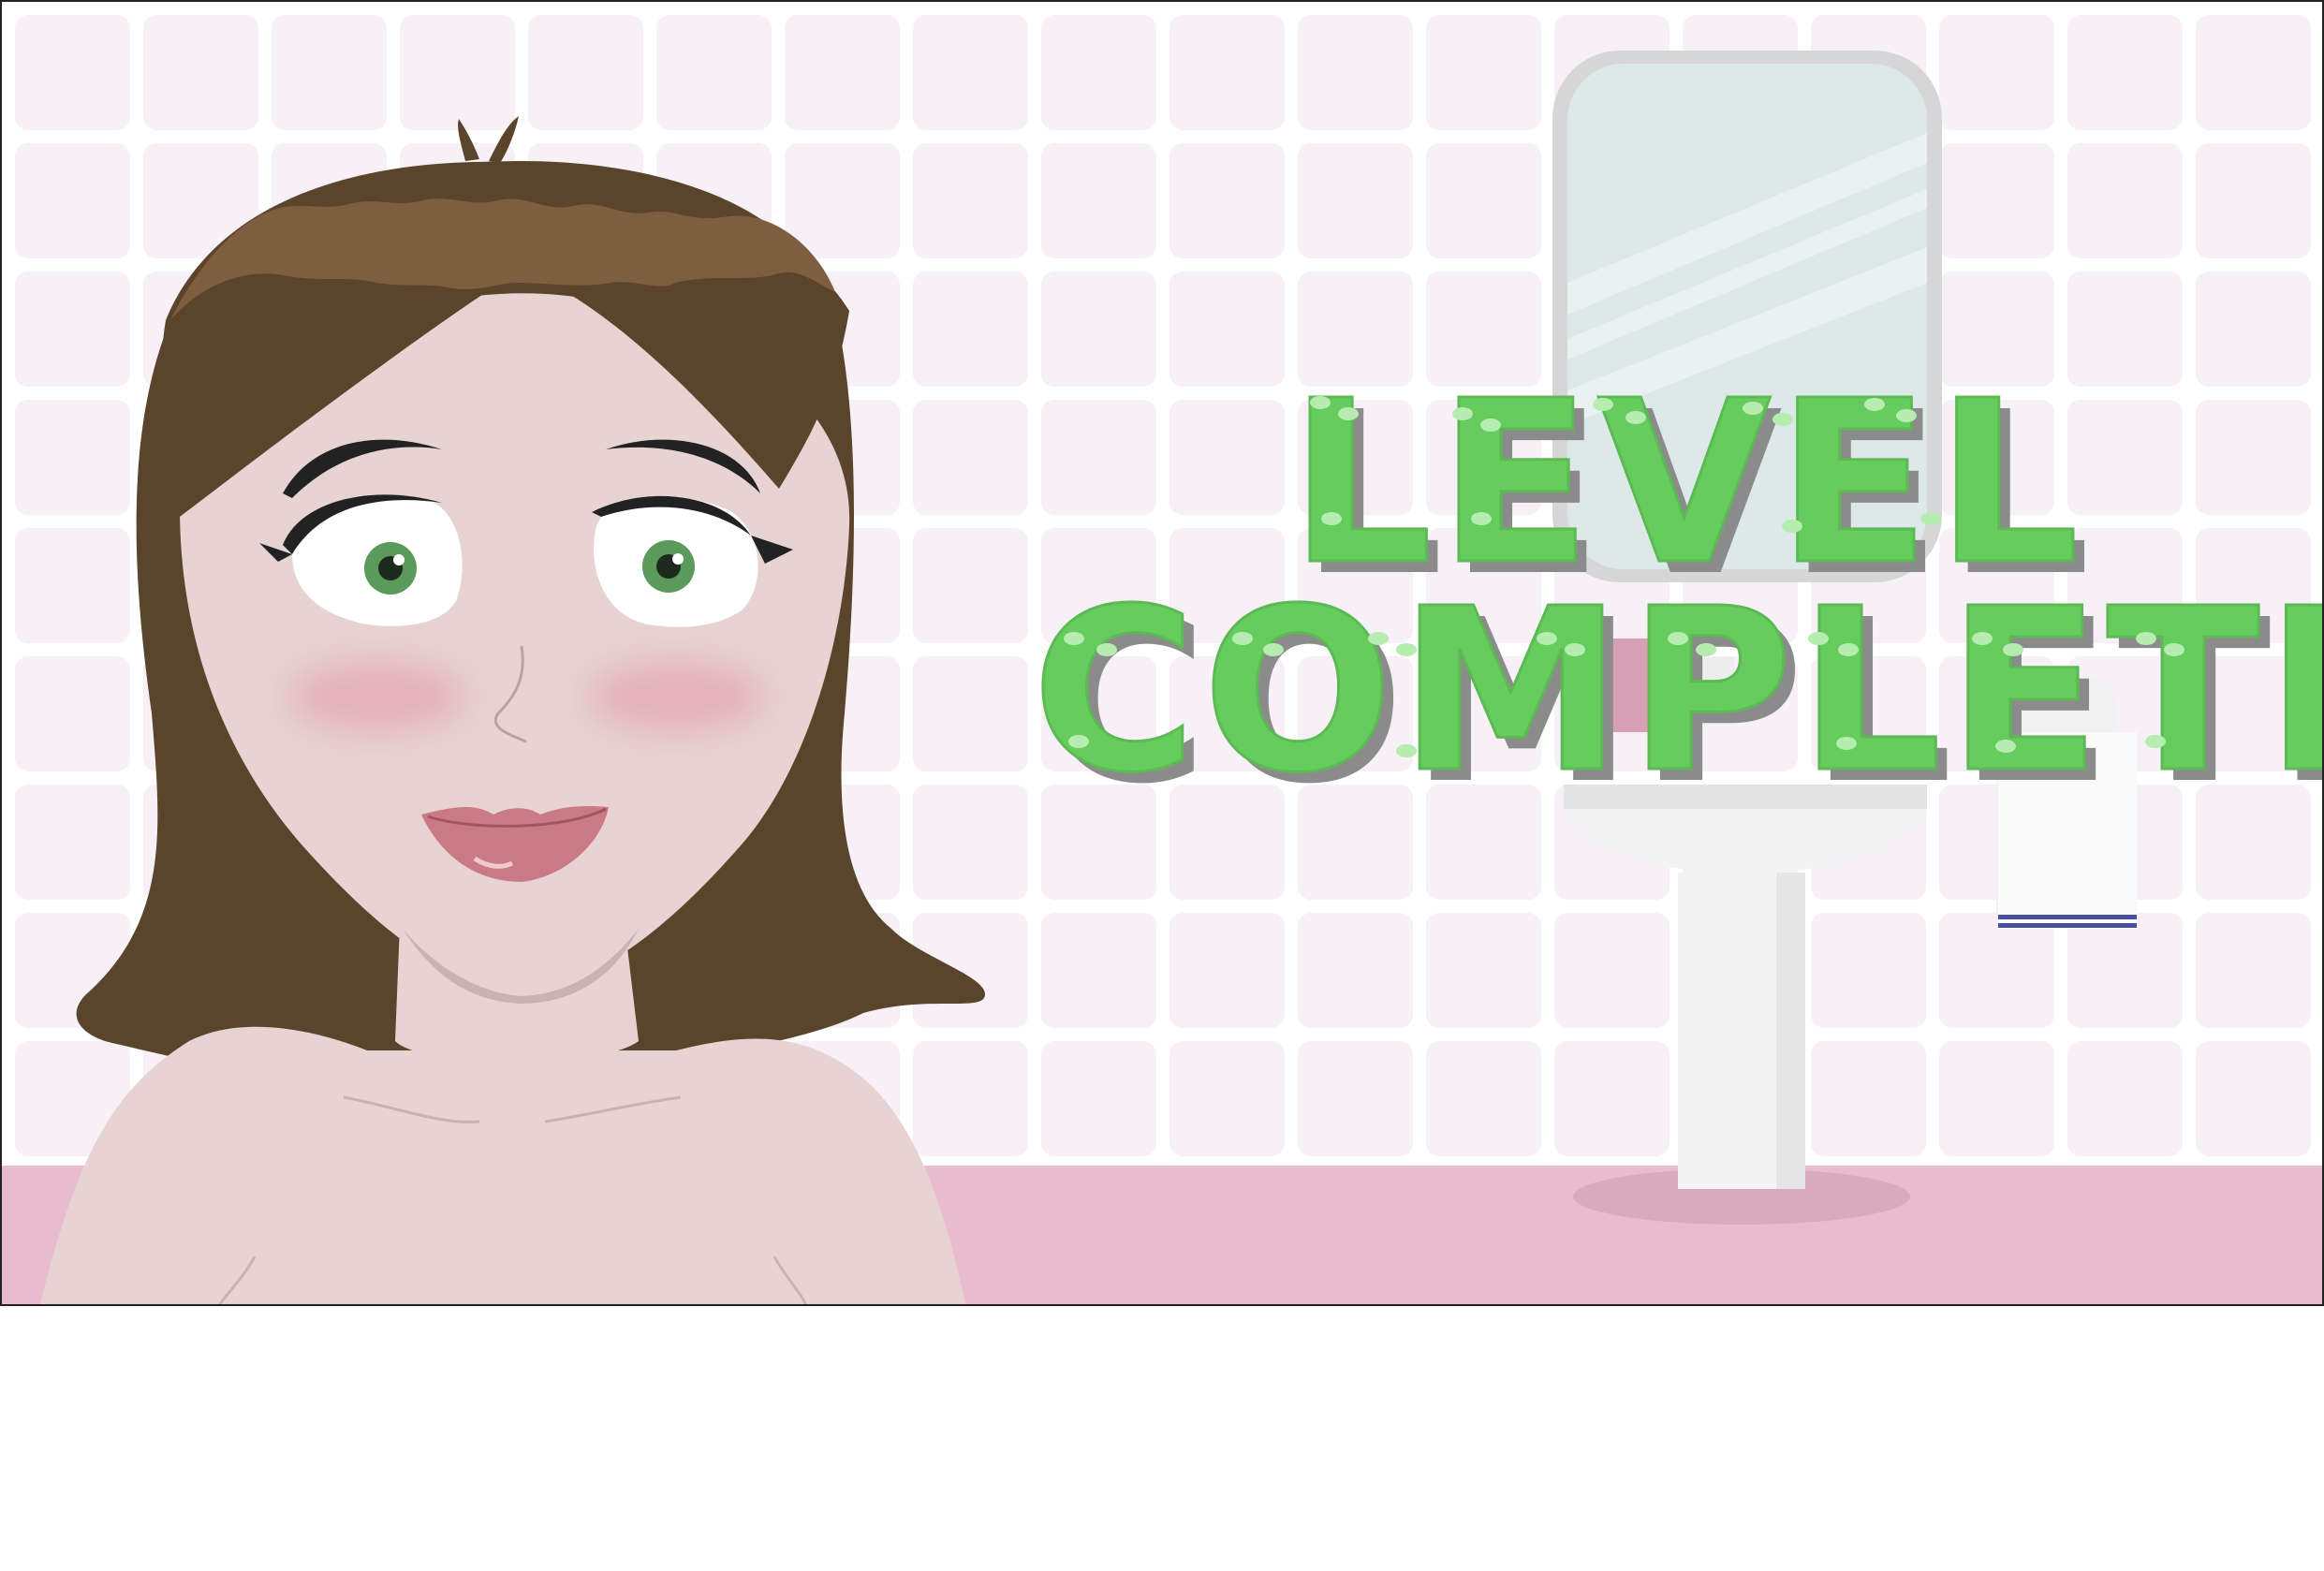  Describe the element at coordinates (502, 1165) in the screenshot. I see `shoulders` at that location.